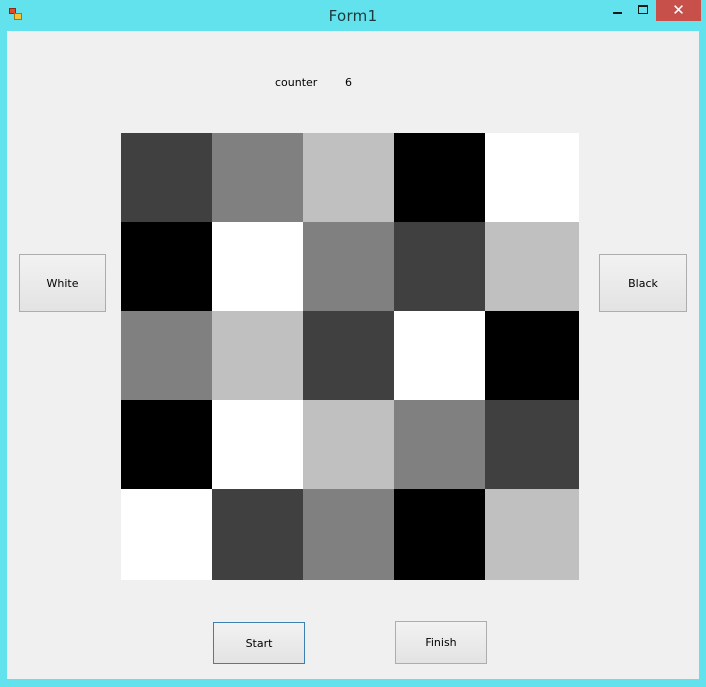 Image resolution: width=706 pixels, height=687 pixels. Describe the element at coordinates (643, 283) in the screenshot. I see `black-button: Black` at that location.